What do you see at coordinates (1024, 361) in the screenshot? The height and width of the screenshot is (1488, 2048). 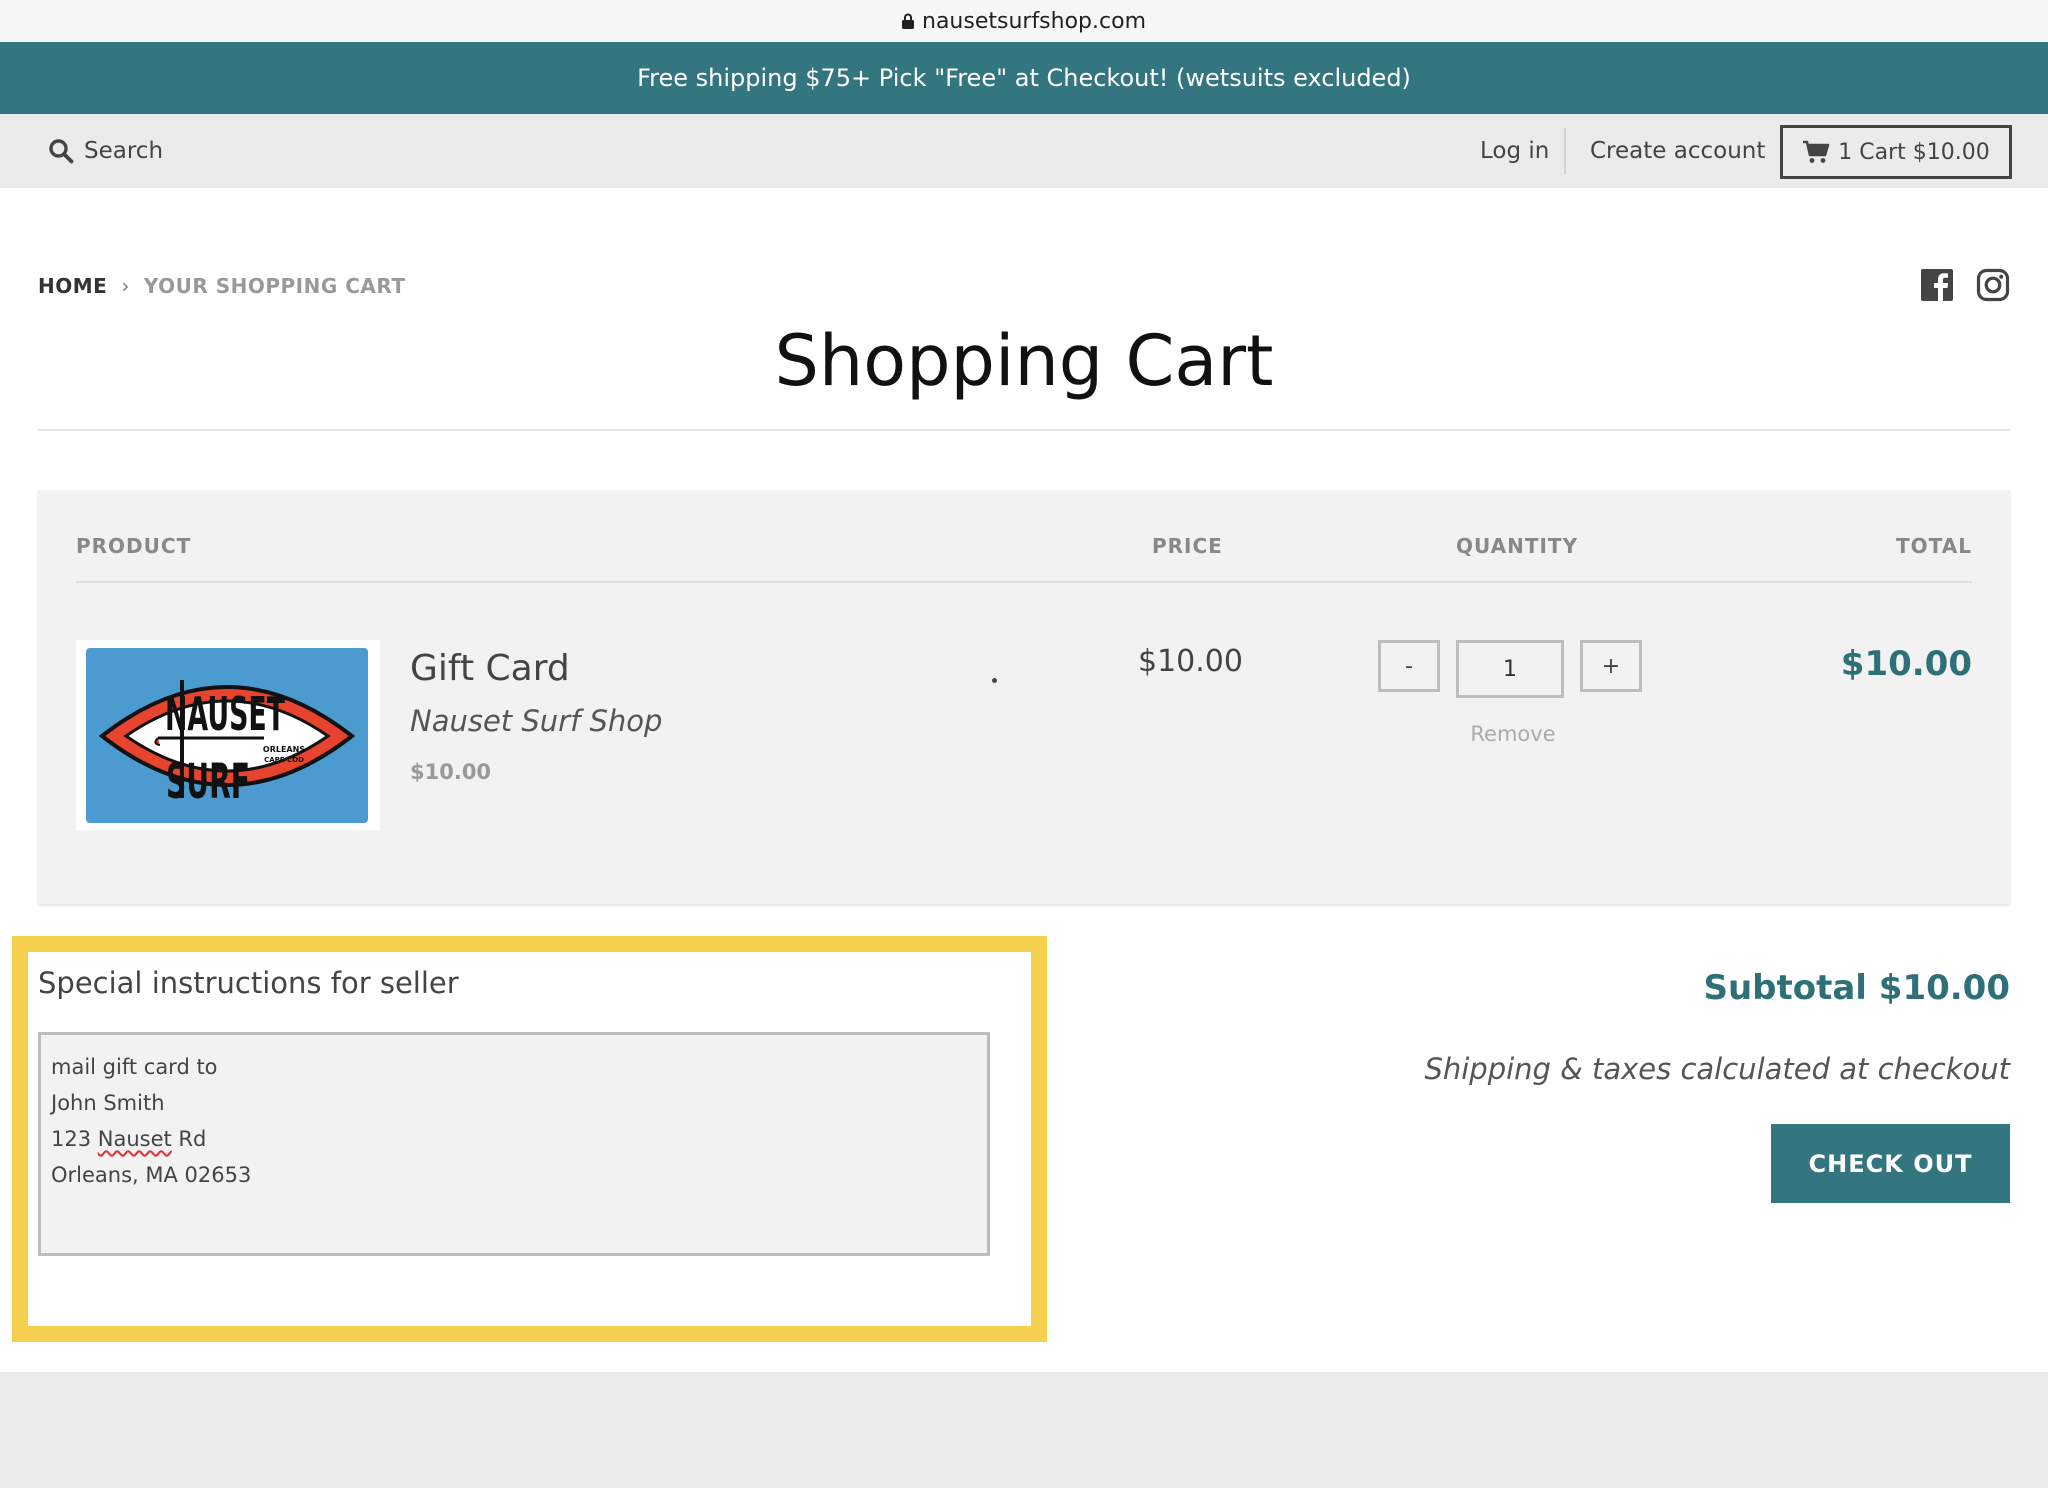 I see `page-title: Shopping Cart` at bounding box center [1024, 361].